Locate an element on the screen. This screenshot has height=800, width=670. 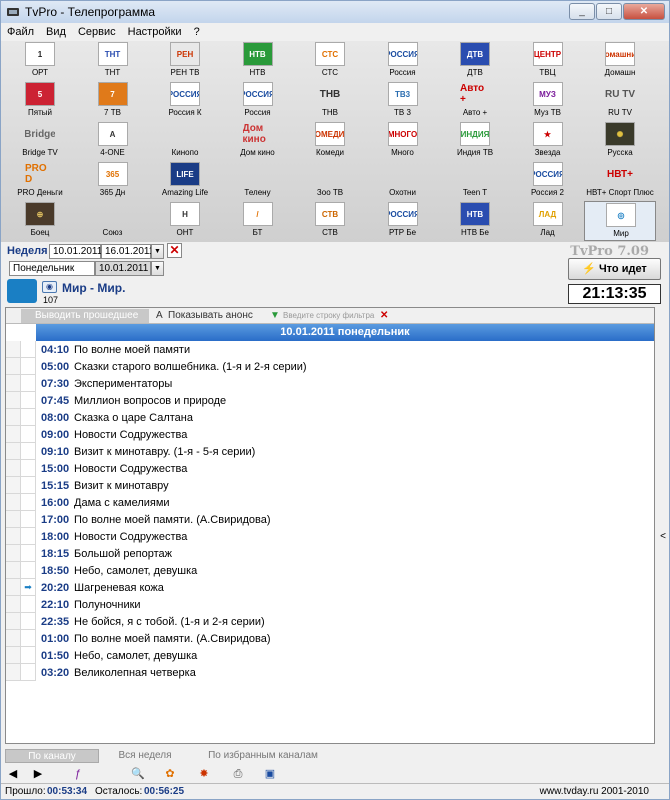
program-row: 09:00 Новости Содружества is located at coordinates (330, 434).